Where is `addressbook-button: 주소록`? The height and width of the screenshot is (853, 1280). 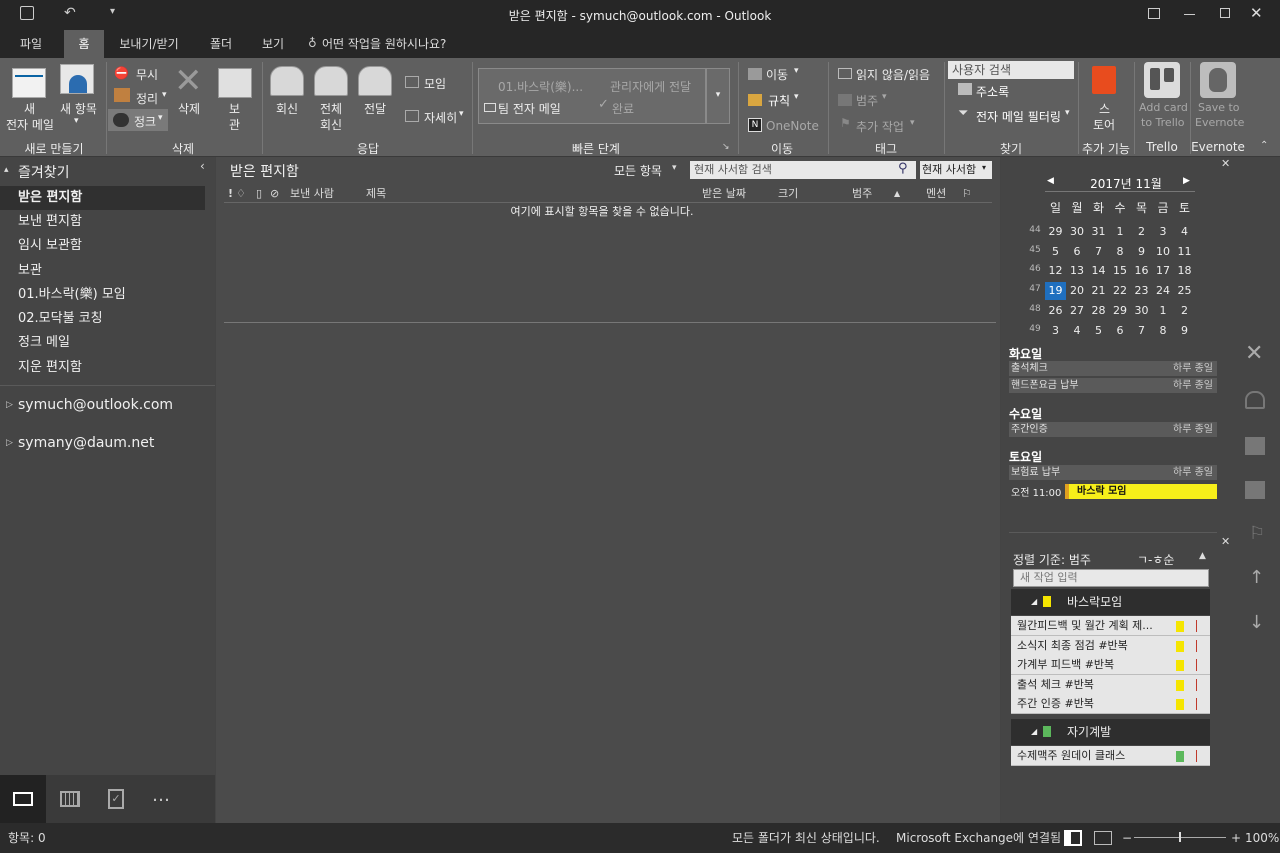 addressbook-button: 주소록 is located at coordinates (992, 91).